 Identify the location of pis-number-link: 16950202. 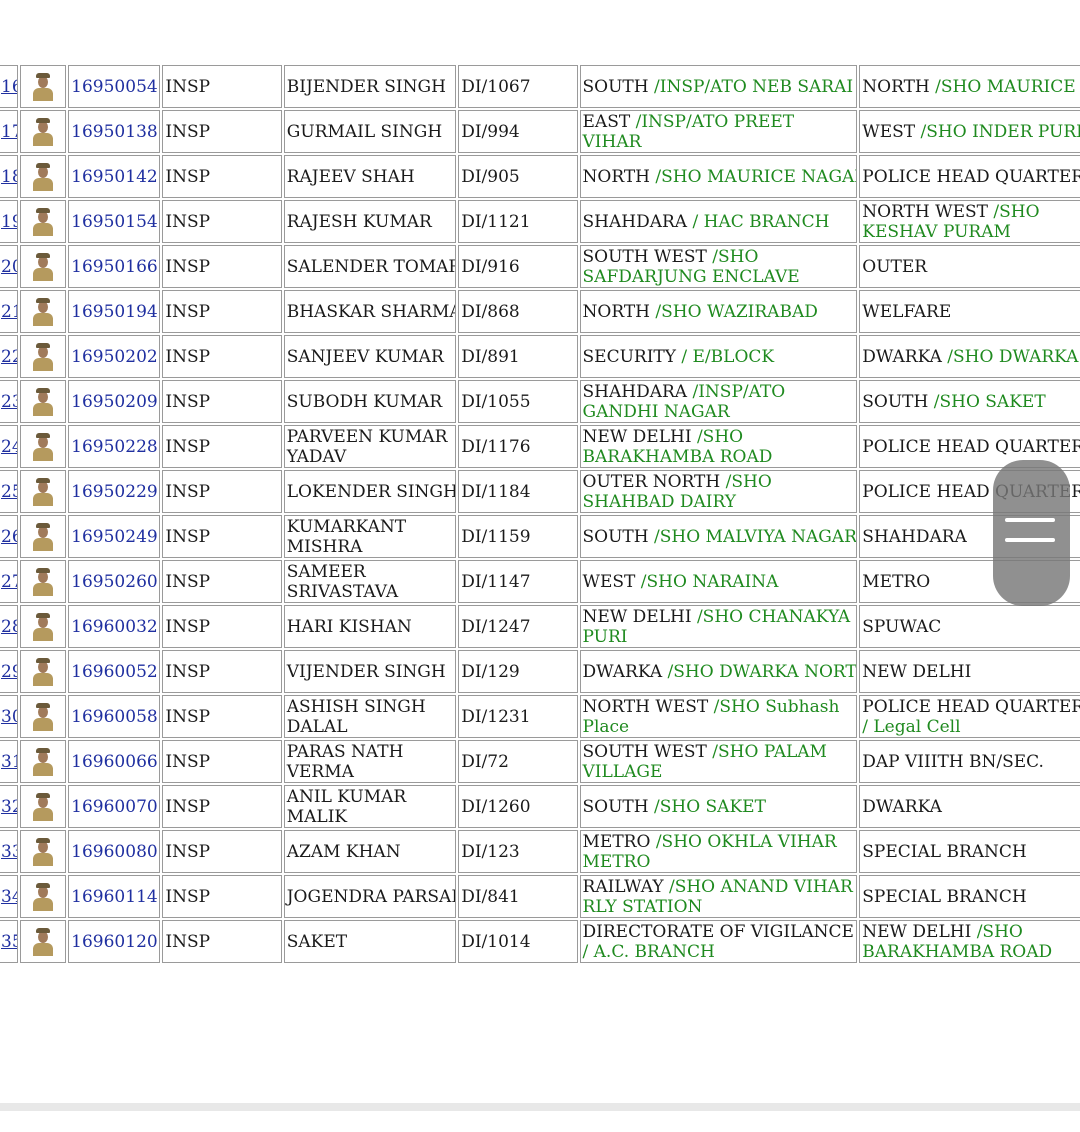
(114, 357).